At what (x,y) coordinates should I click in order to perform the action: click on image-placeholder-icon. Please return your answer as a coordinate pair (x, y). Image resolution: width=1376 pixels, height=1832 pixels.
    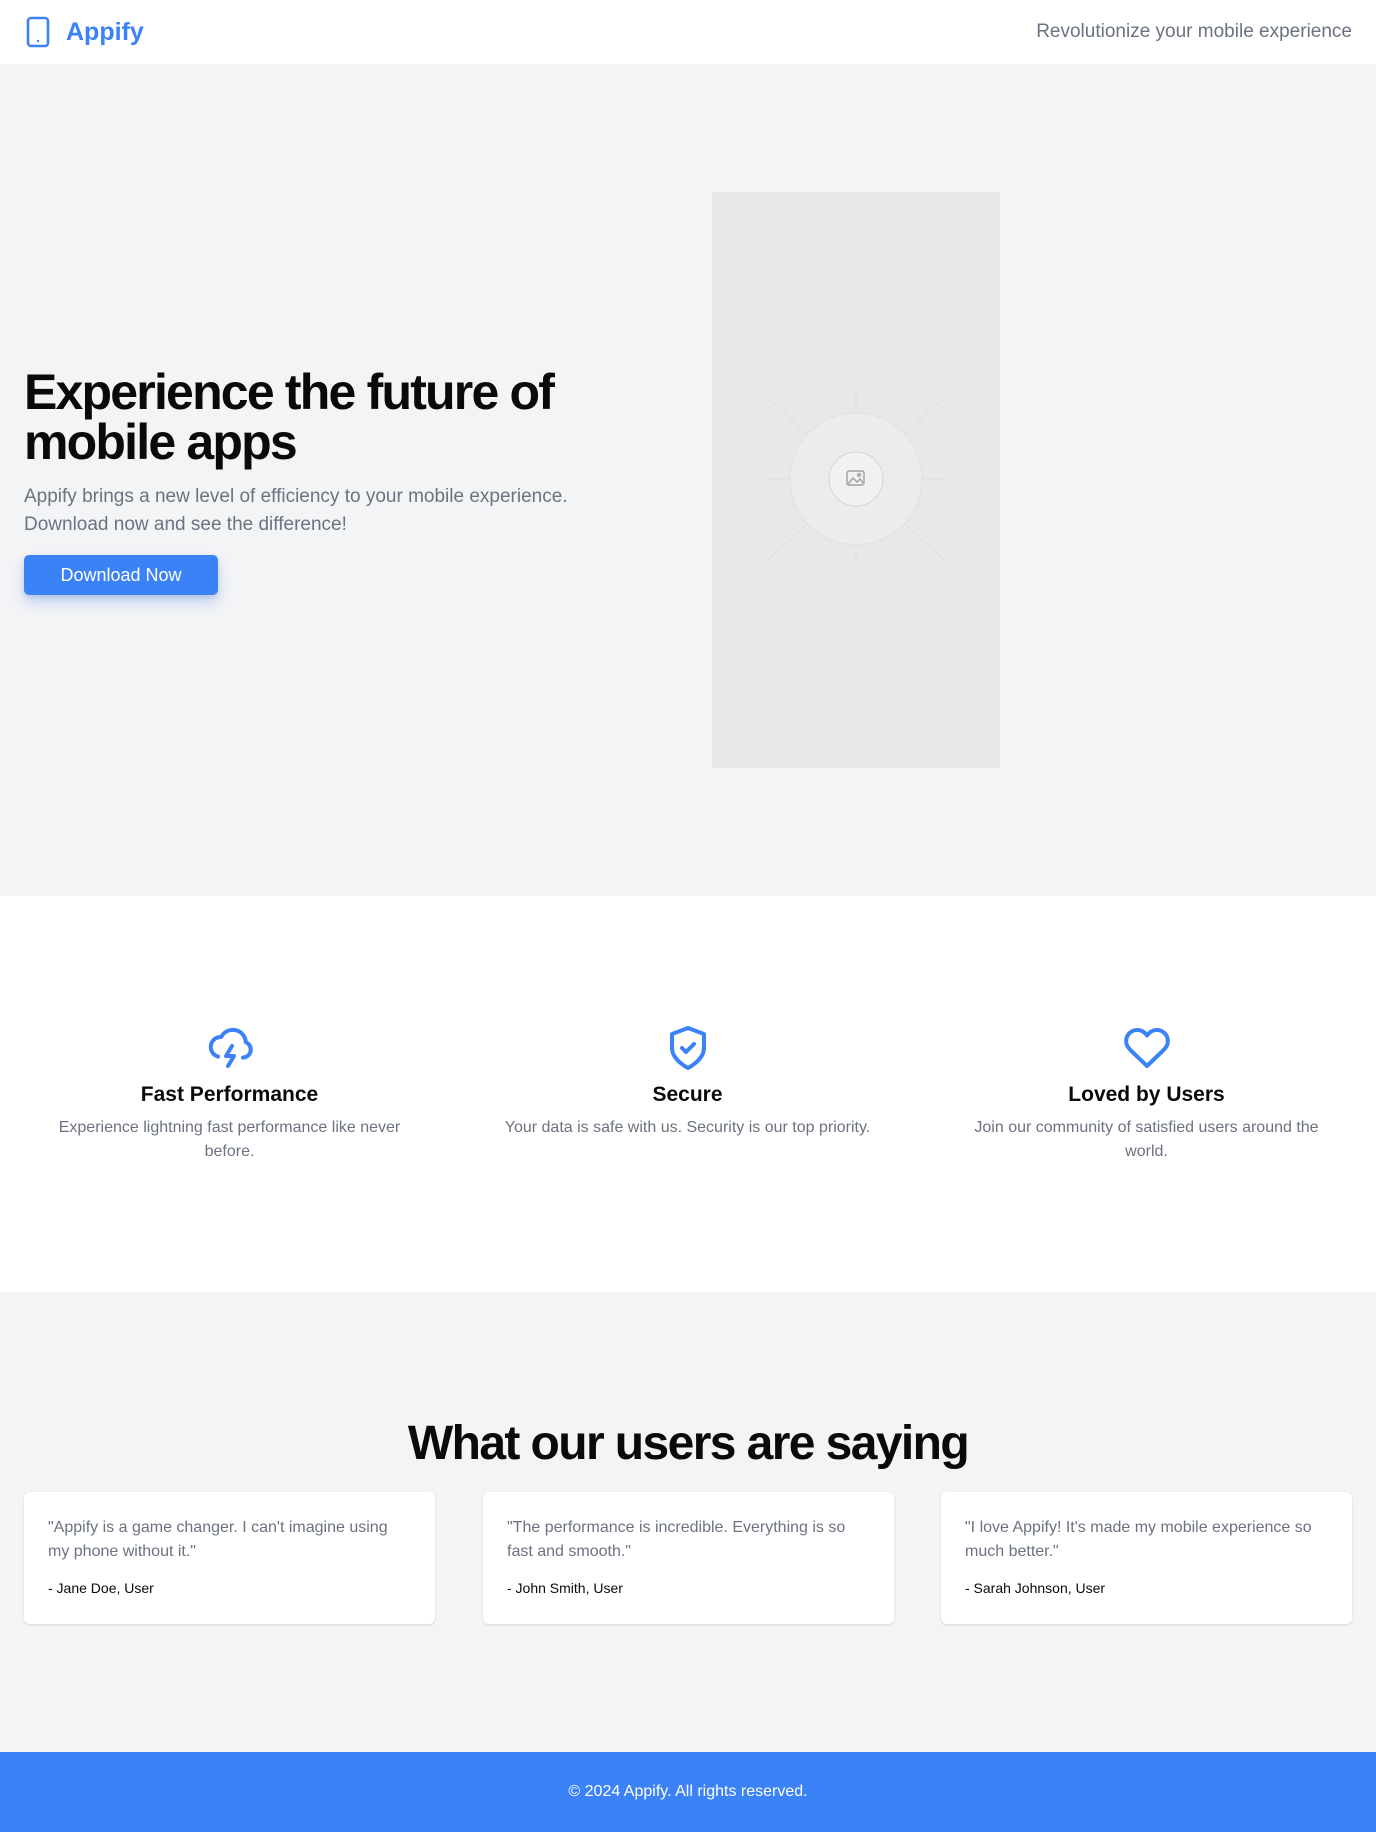
    Looking at the image, I should click on (856, 478).